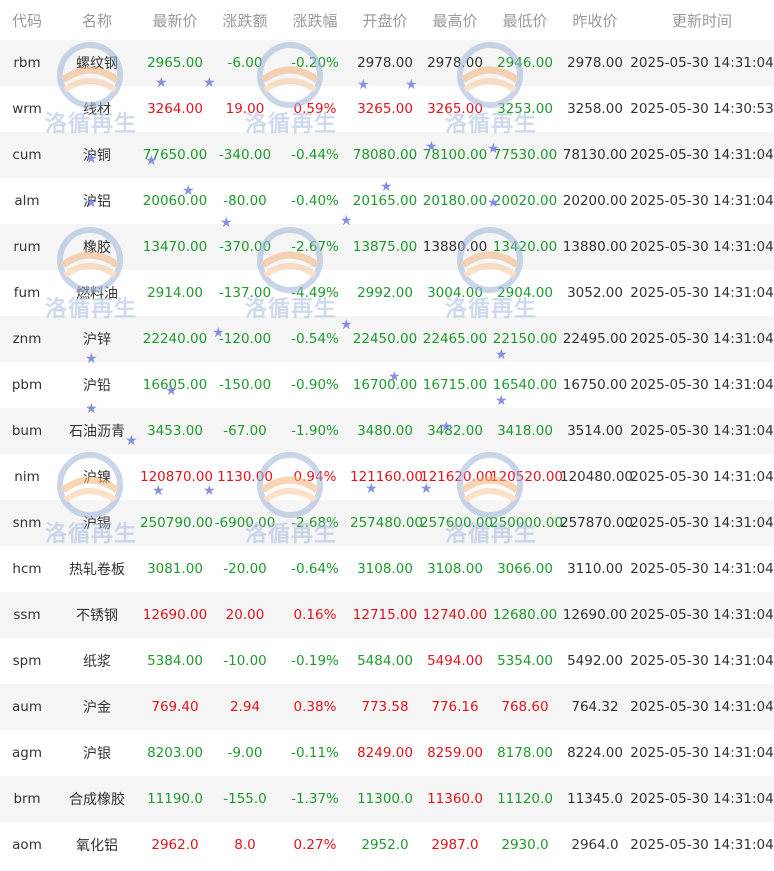  I want to click on cell-last: 2965.00, so click(175, 63).